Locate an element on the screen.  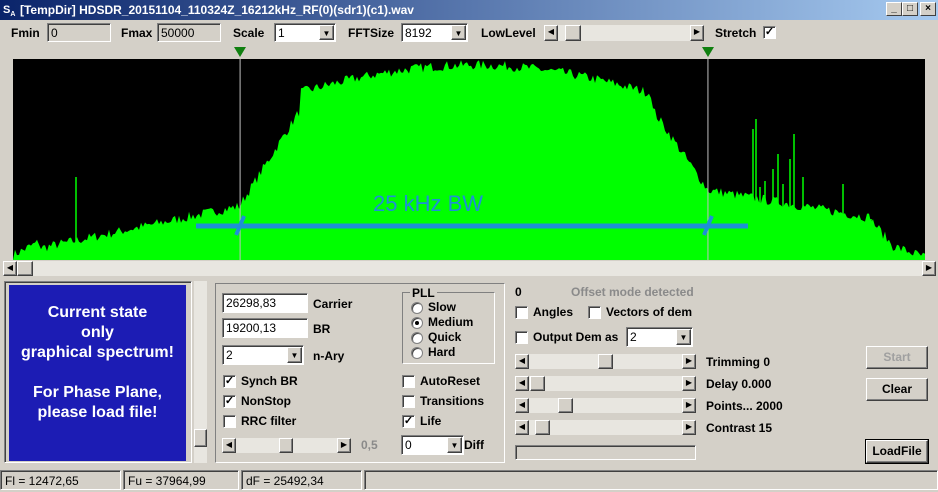
contrast-slider: ◀ ▶ is located at coordinates (605, 427).